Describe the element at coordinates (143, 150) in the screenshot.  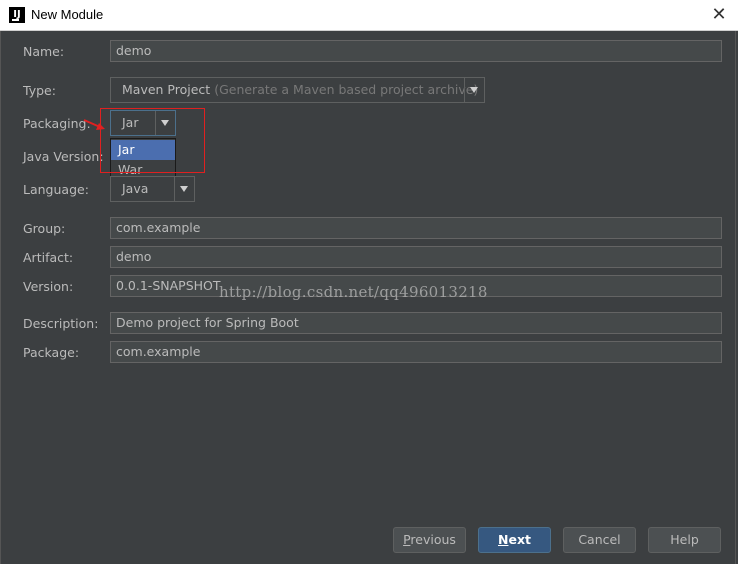
I see `packaging-option-jar: Jar` at that location.